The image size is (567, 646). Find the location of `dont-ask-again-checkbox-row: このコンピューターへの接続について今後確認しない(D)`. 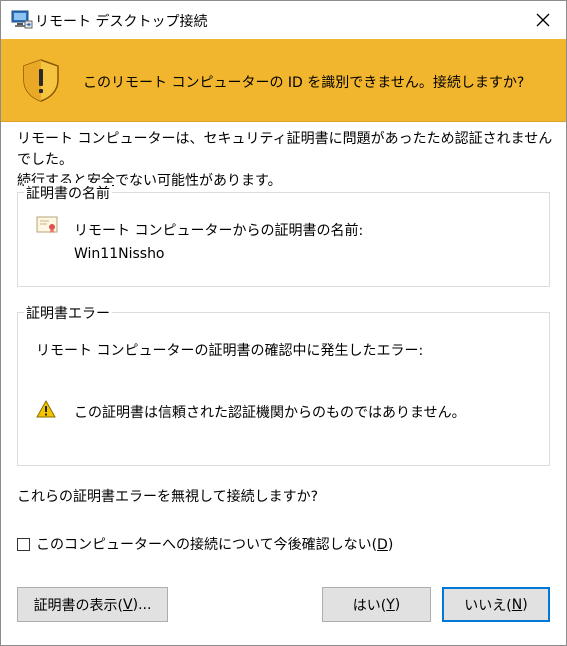

dont-ask-again-checkbox-row: このコンピューターへの接続について今後確認しない(D) is located at coordinates (205, 544).